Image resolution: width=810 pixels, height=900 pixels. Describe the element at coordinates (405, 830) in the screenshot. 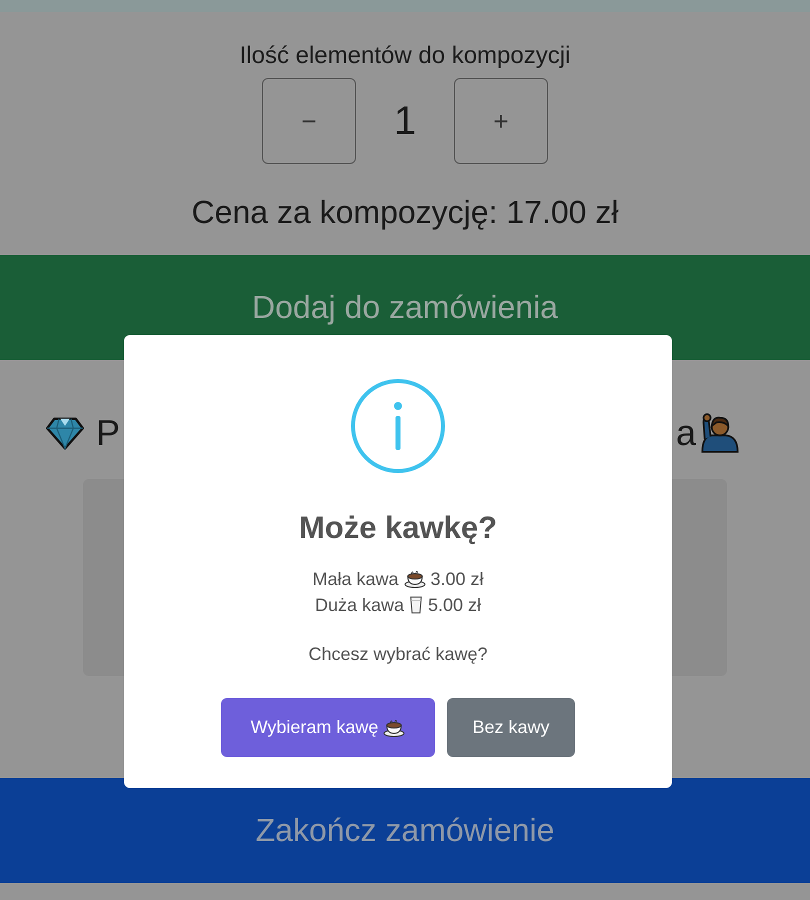

I see `finish-order-button: Zakończ zamówienie` at that location.